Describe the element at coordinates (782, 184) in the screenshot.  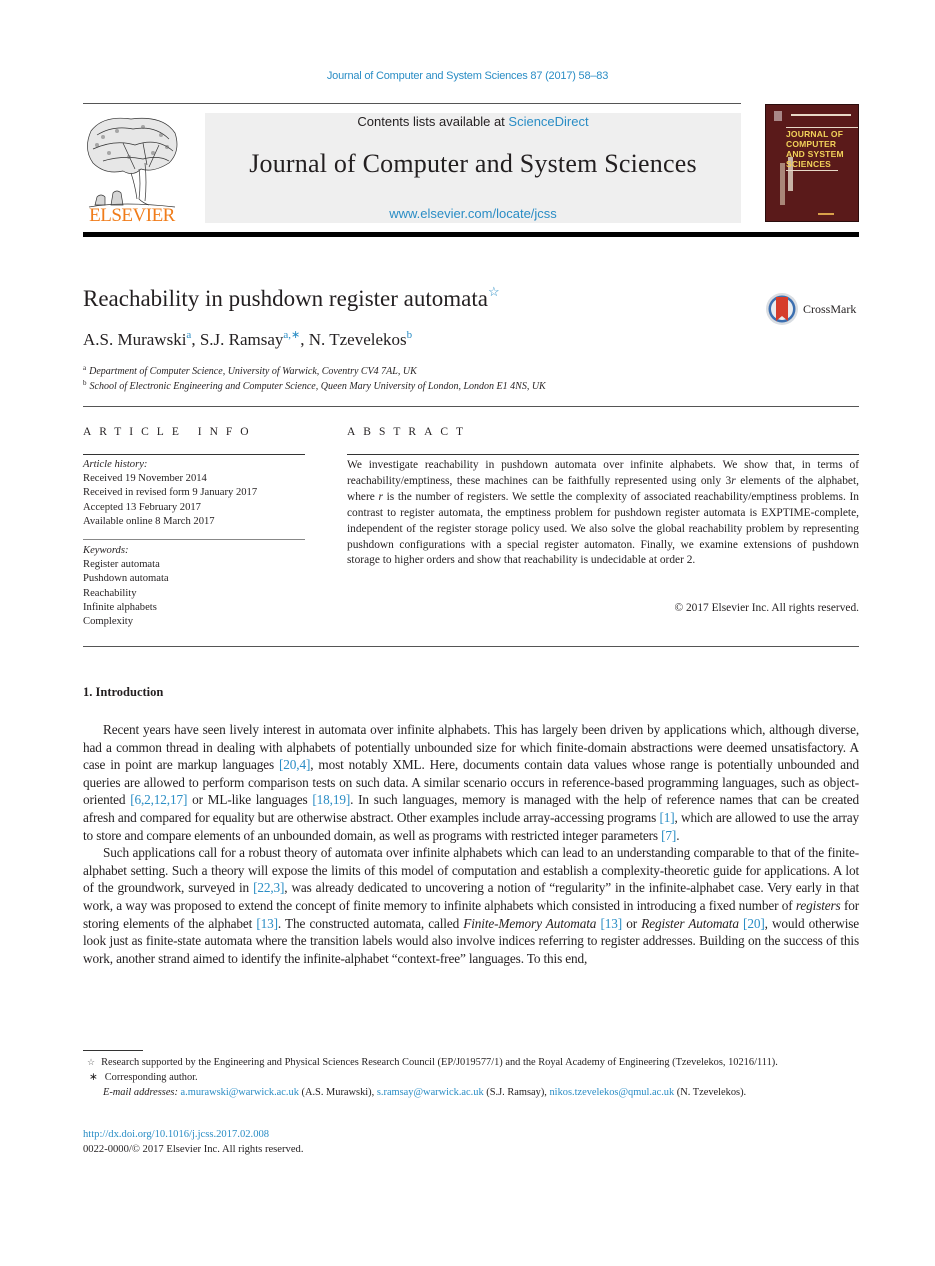
I see `cover-bar` at that location.